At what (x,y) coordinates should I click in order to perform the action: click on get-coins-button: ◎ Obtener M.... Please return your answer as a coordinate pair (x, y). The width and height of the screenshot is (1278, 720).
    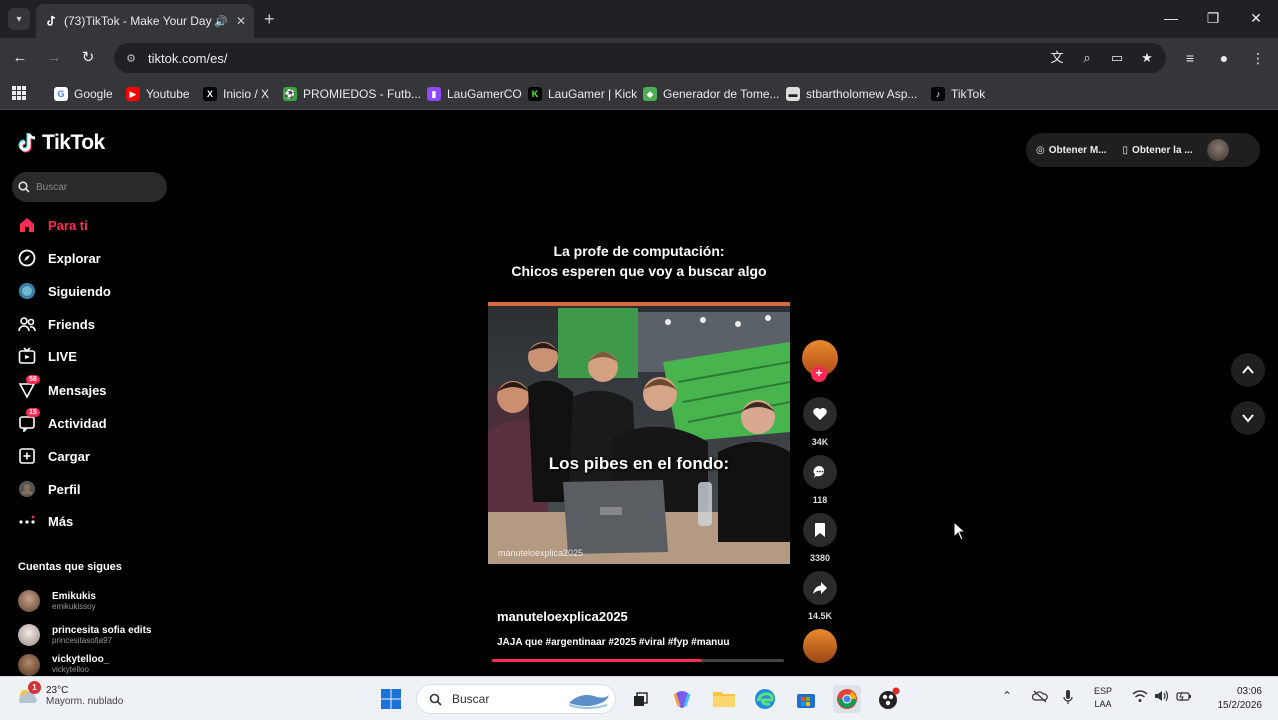
    Looking at the image, I should click on (1071, 150).